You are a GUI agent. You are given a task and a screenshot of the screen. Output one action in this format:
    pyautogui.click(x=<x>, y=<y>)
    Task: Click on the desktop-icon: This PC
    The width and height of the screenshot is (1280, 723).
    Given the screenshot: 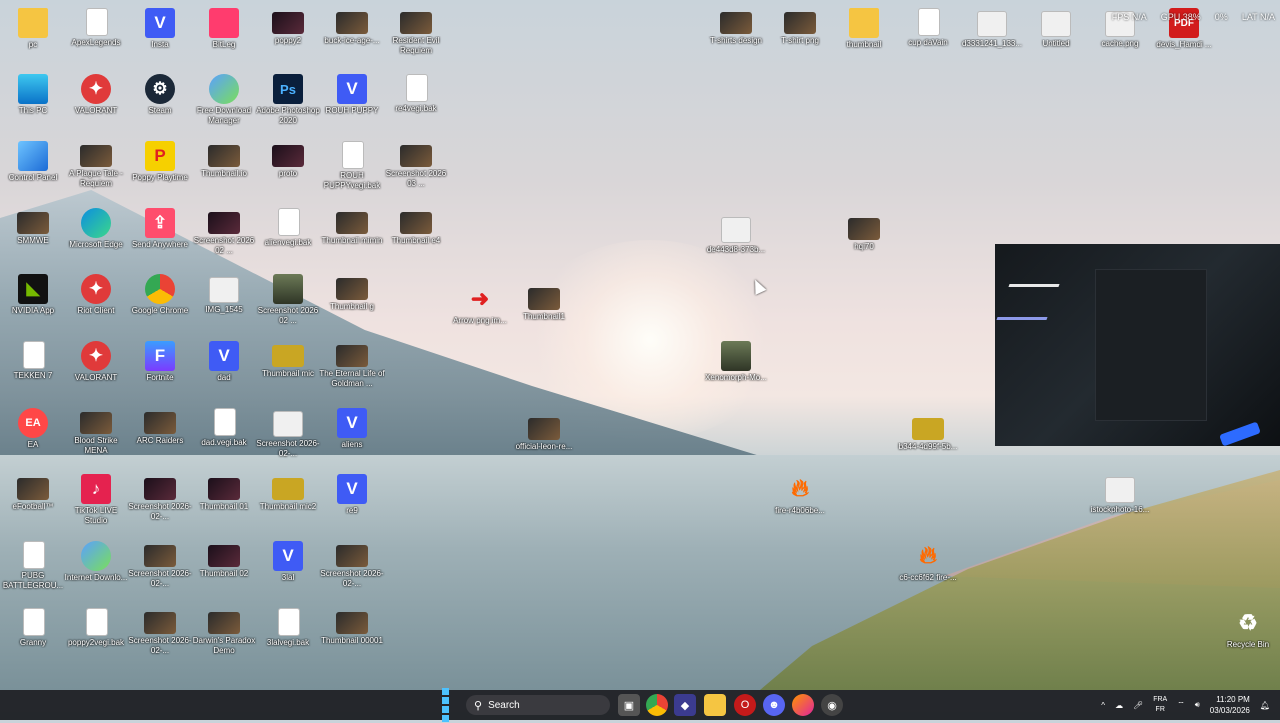 What is the action you would take?
    pyautogui.click(x=33, y=94)
    